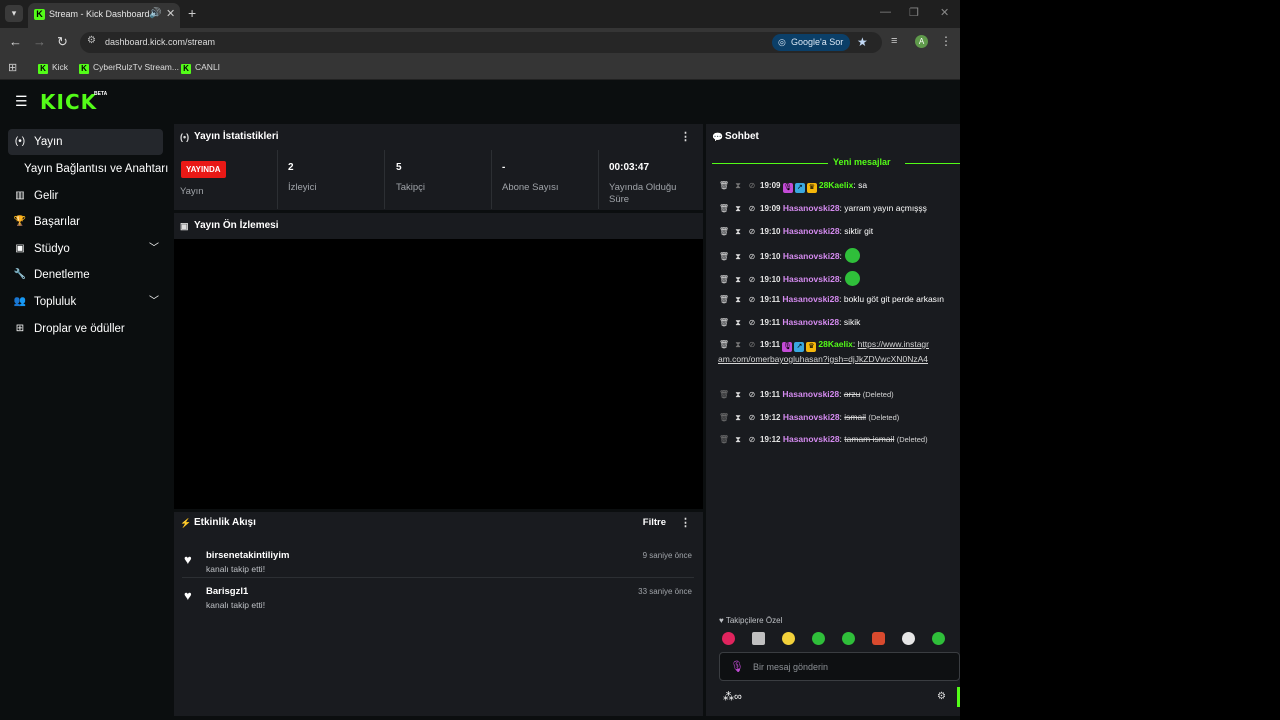 The width and height of the screenshot is (1280, 720). What do you see at coordinates (53, 68) in the screenshot?
I see `bookmark-kick: K Kick` at bounding box center [53, 68].